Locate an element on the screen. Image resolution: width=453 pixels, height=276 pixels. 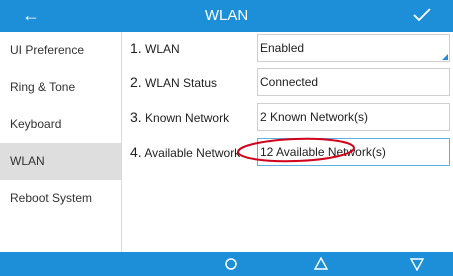
setting-number: 3. is located at coordinates (136, 117).